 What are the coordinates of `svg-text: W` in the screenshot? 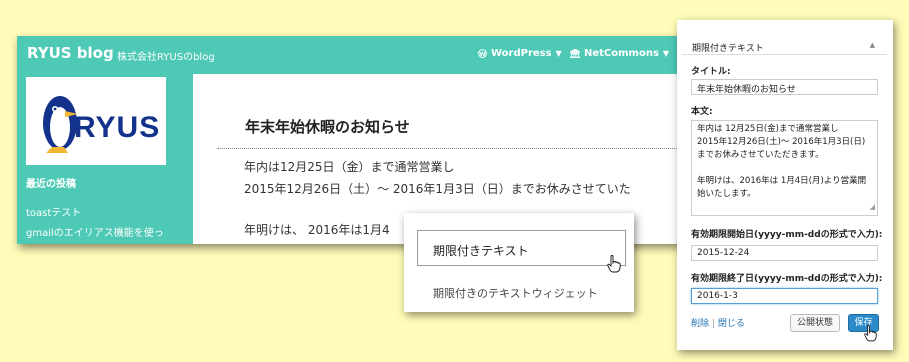 It's located at (483, 55).